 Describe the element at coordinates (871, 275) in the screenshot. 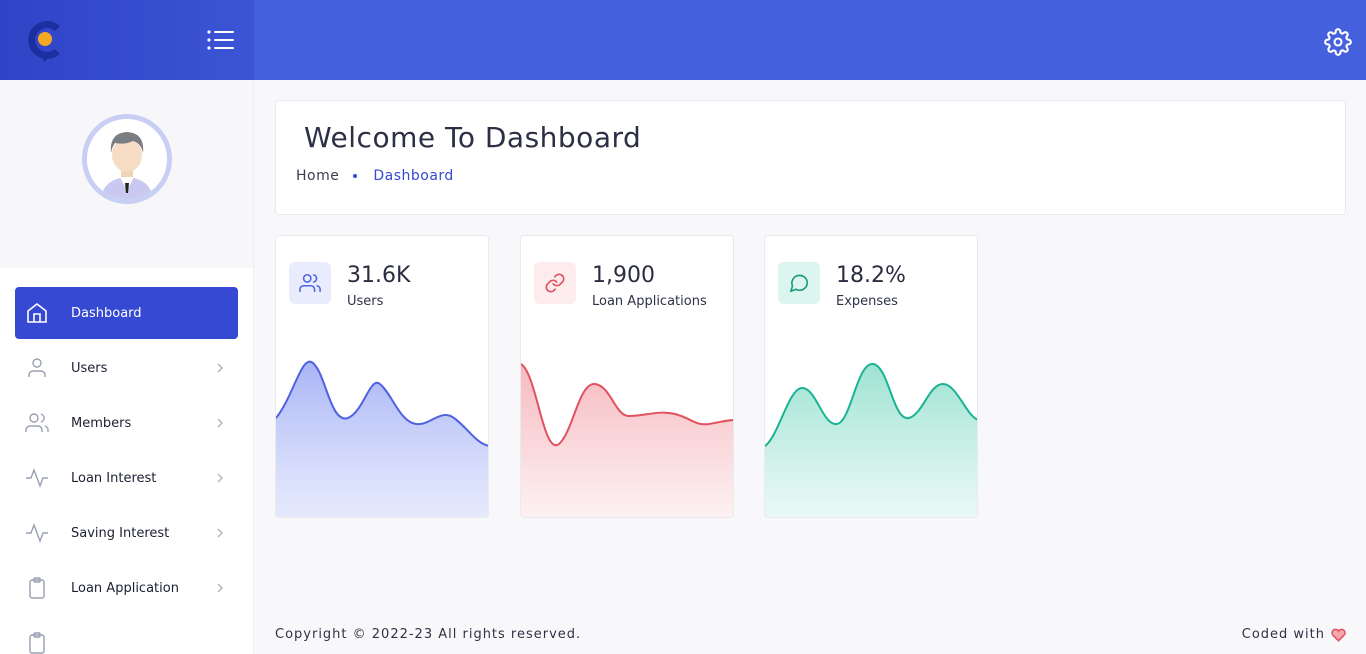

I see `card-value: 18.2%` at that location.